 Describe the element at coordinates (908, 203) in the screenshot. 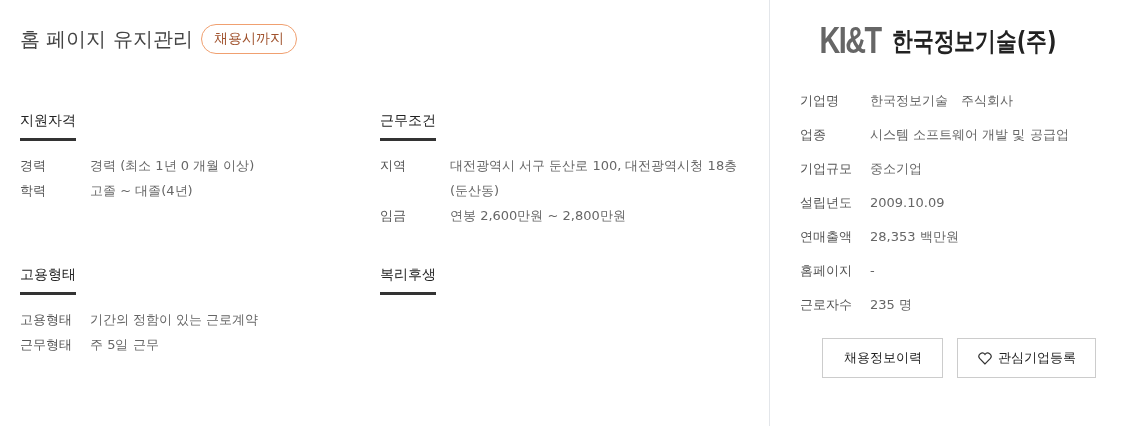

I see `field-value: 2009.10.09` at that location.